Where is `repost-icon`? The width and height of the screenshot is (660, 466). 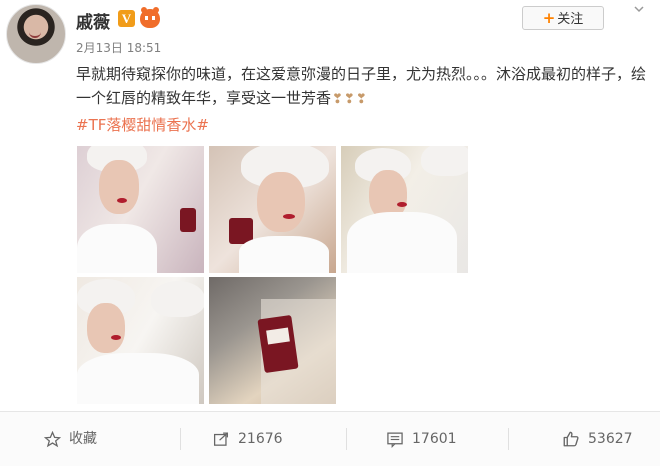
repost-icon is located at coordinates (221, 438).